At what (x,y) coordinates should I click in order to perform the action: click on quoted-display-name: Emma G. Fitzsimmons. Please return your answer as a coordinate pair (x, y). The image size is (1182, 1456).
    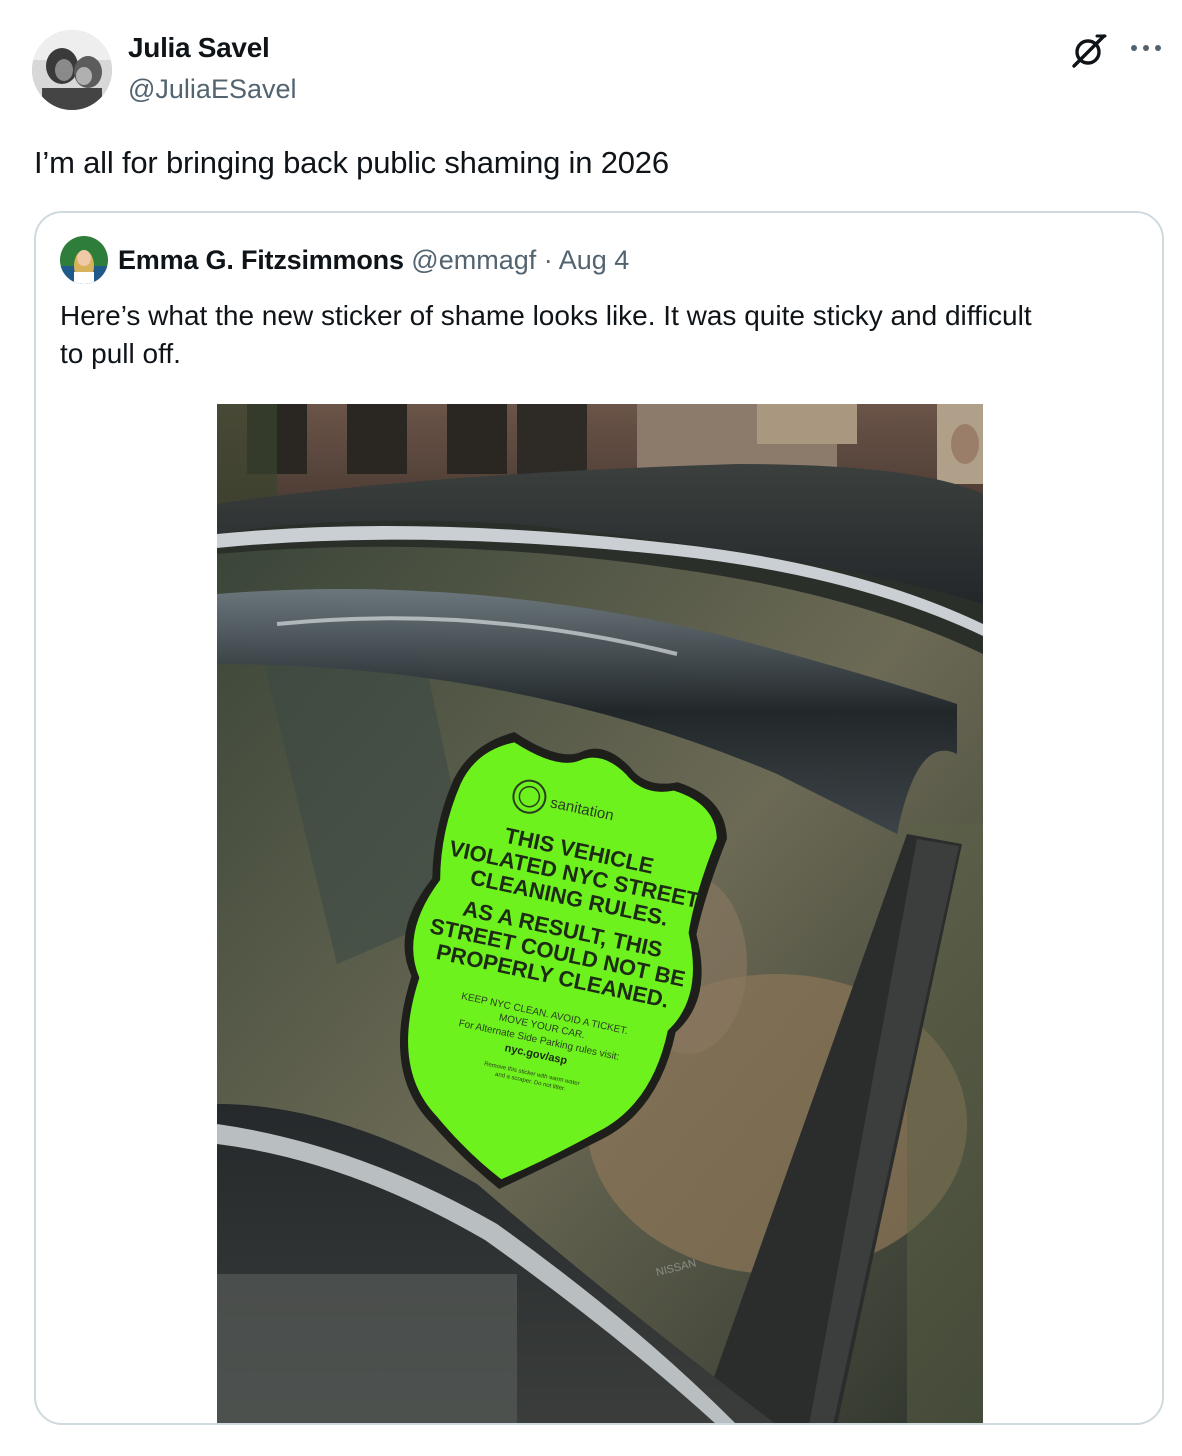
    Looking at the image, I should click on (261, 260).